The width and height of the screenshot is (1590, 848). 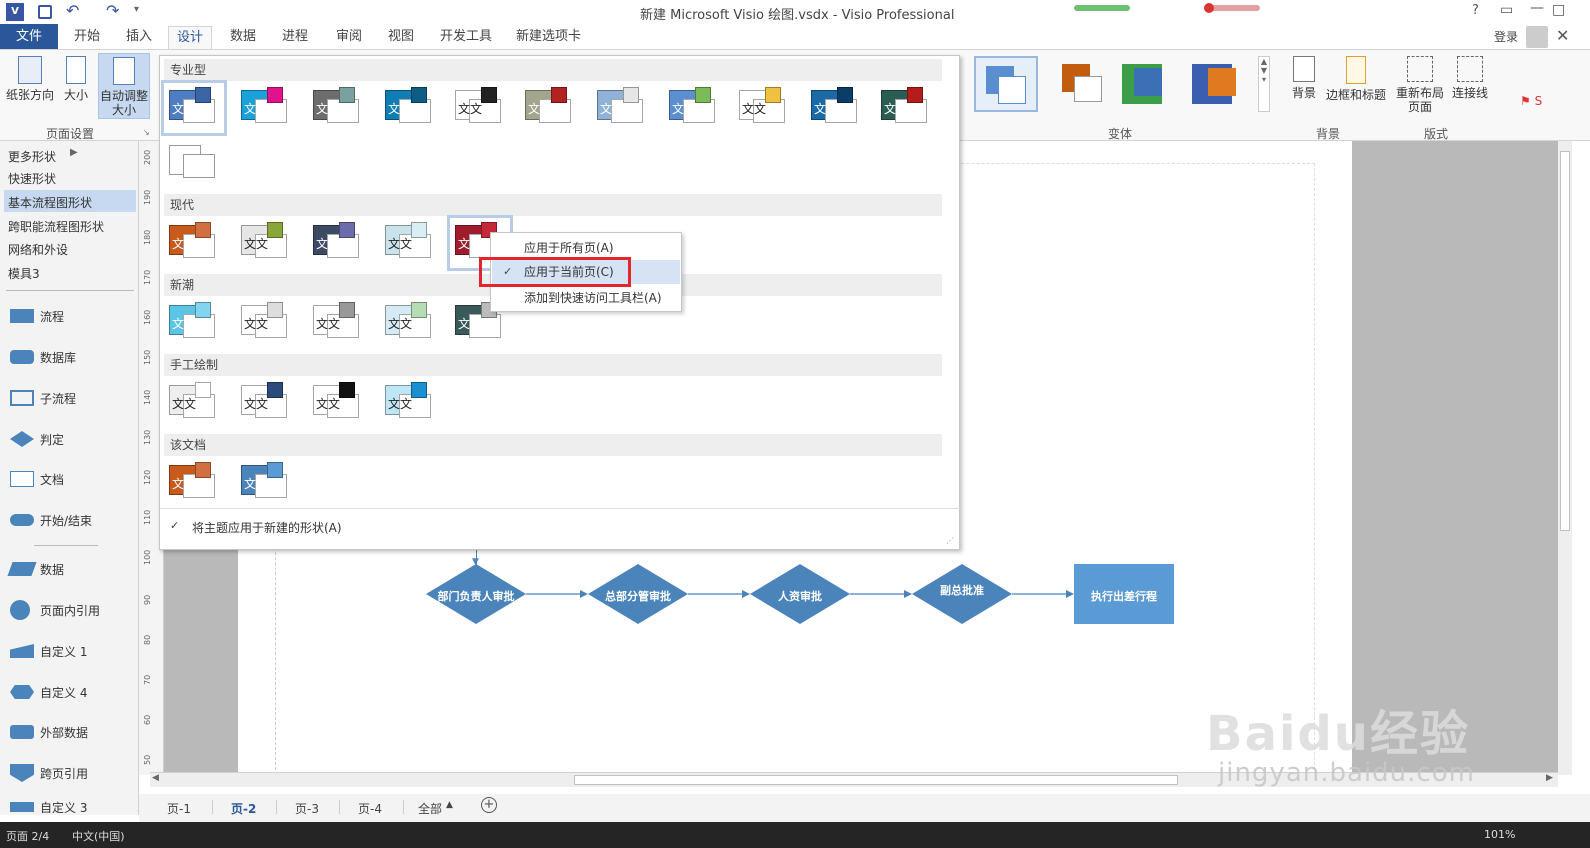 I want to click on borders-titles-button: 边框和标题, so click(x=1356, y=79).